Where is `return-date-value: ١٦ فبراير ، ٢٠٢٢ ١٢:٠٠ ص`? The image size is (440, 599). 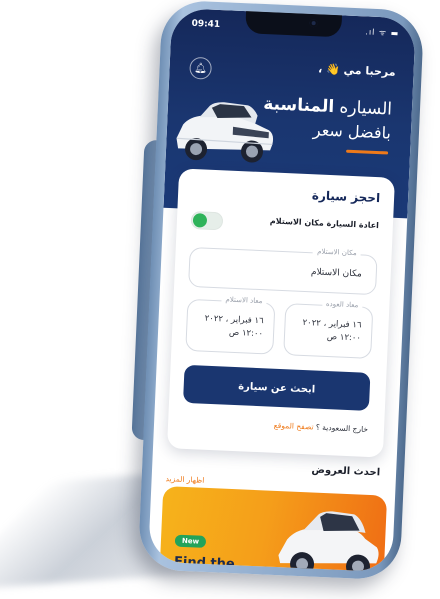
return-date-value: ١٦ فبراير ، ٢٠٢٢ ١٢:٠٠ ص is located at coordinates (332, 331).